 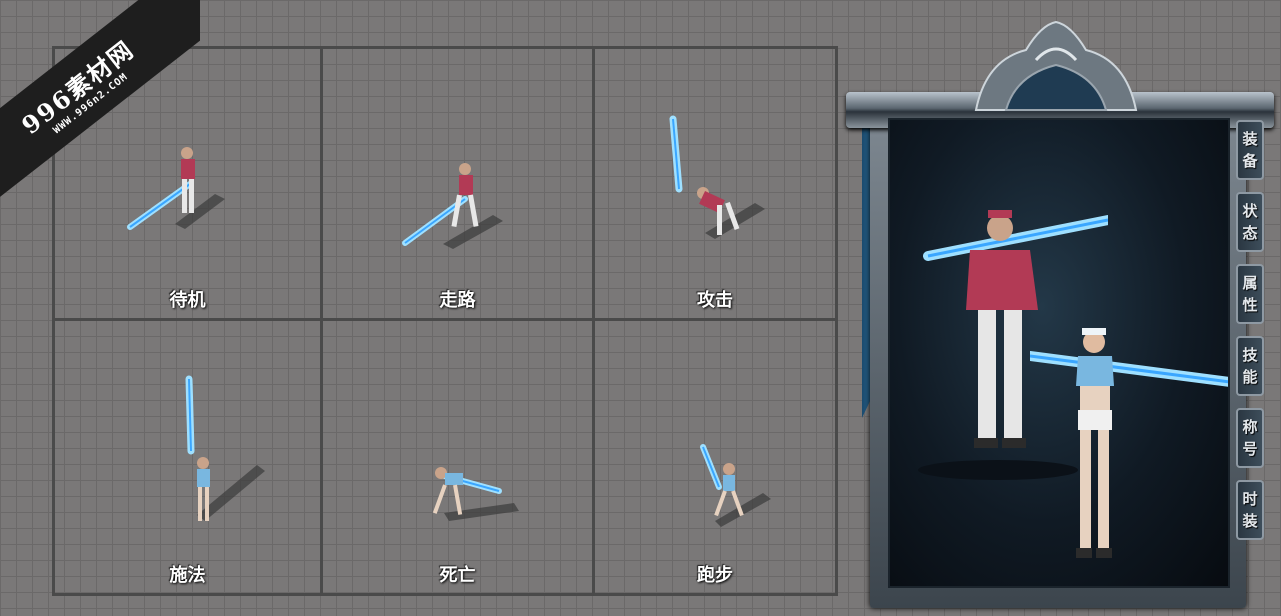 I want to click on watermark: 996素材网 WWW.996n2.COM, so click(x=100, y=100).